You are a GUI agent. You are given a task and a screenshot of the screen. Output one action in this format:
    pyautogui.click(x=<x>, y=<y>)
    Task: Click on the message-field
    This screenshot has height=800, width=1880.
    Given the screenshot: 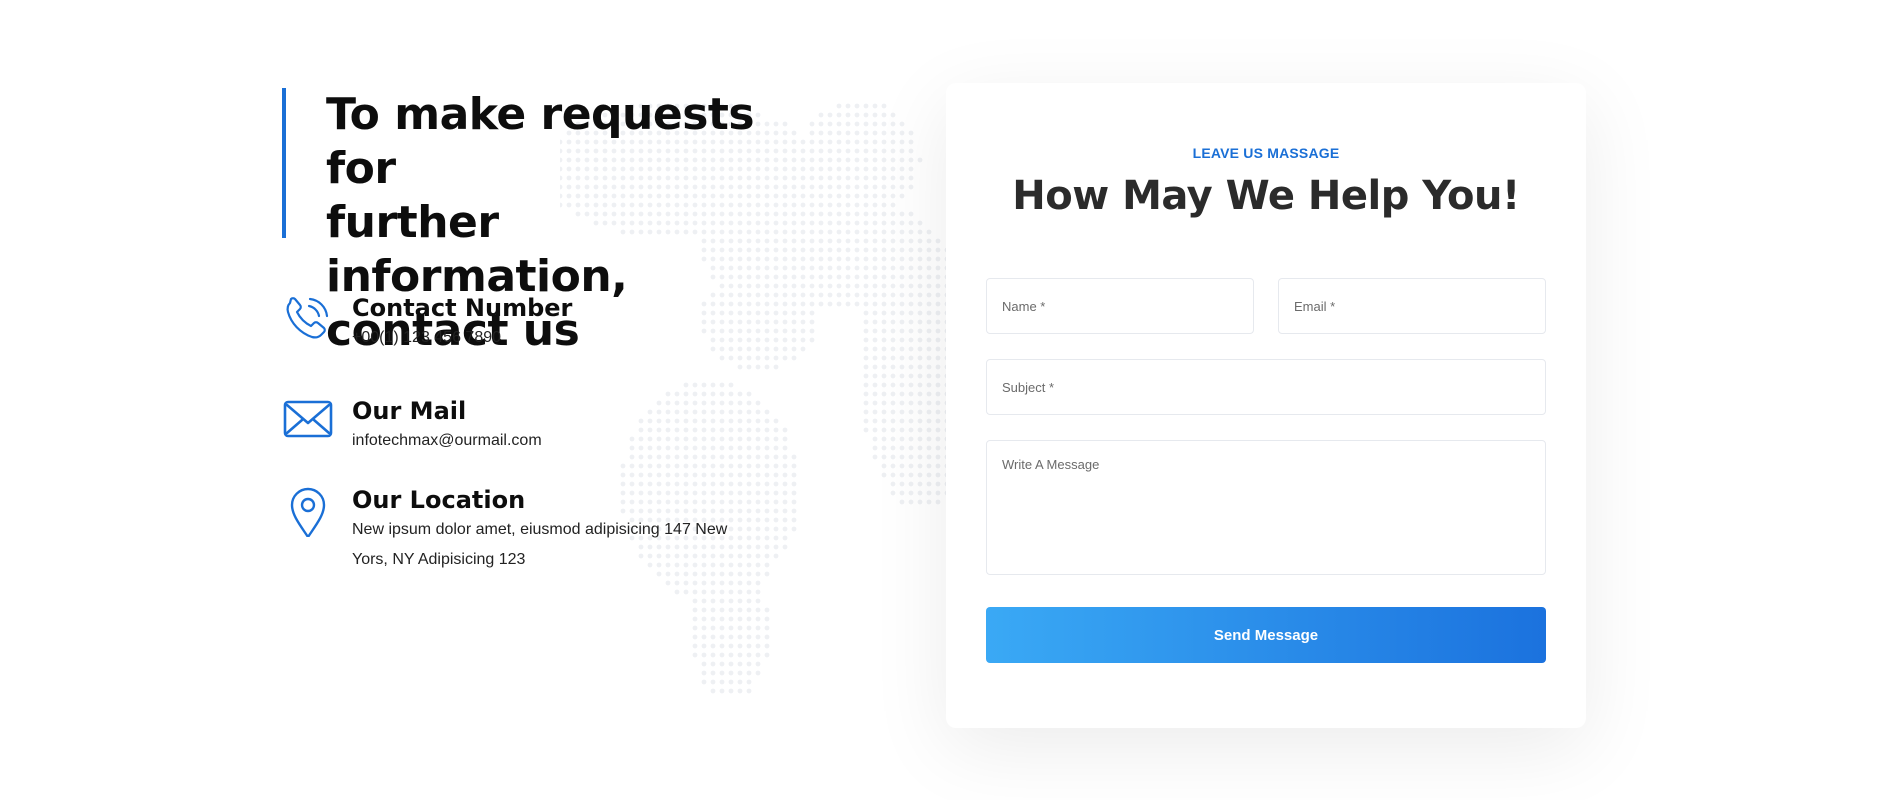 What is the action you would take?
    pyautogui.click(x=1266, y=507)
    